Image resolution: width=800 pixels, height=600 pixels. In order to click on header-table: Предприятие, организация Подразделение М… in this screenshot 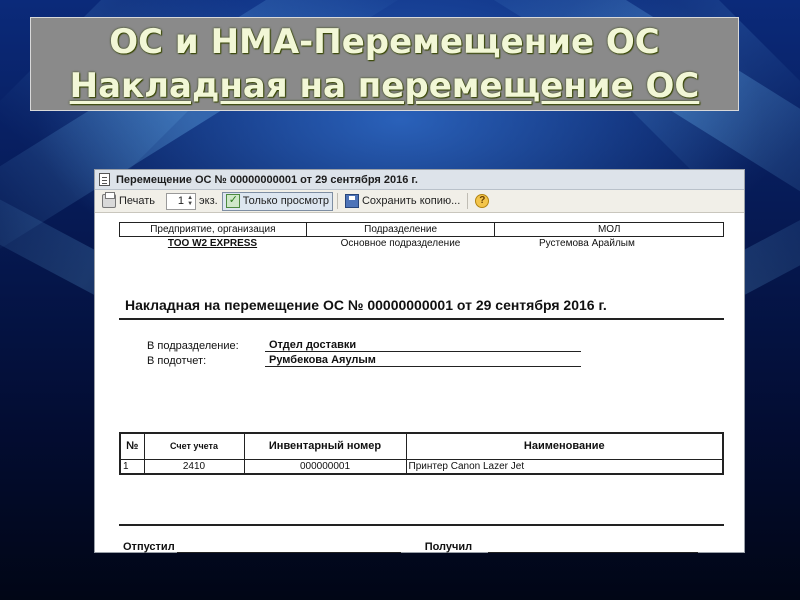, I will do `click(421, 229)`.